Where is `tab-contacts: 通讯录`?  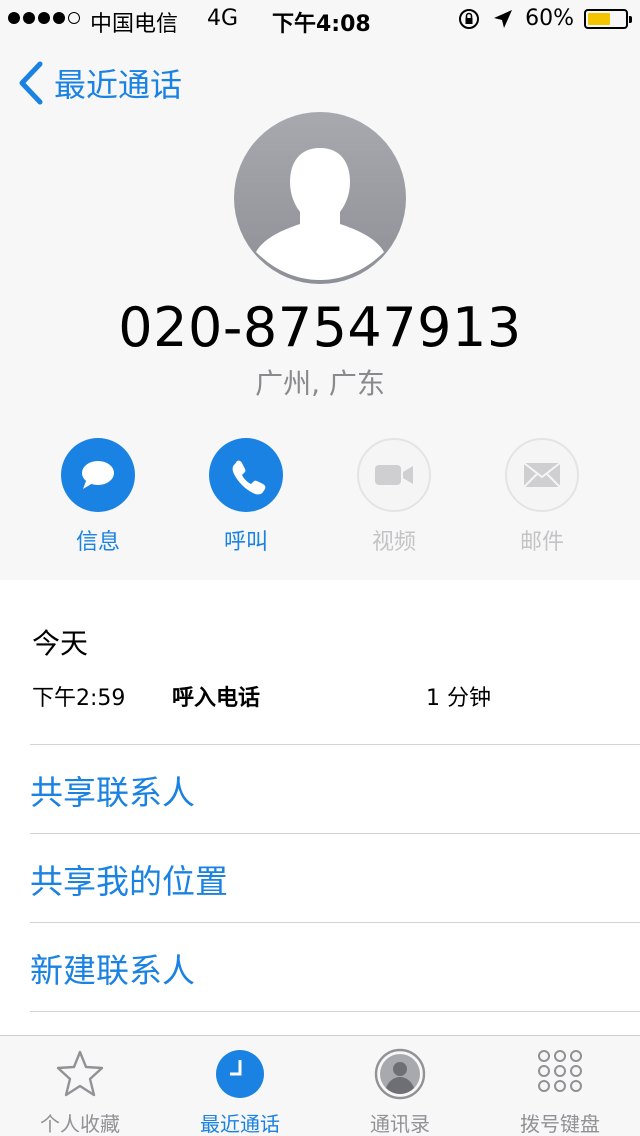 tab-contacts: 通讯录 is located at coordinates (400, 1086).